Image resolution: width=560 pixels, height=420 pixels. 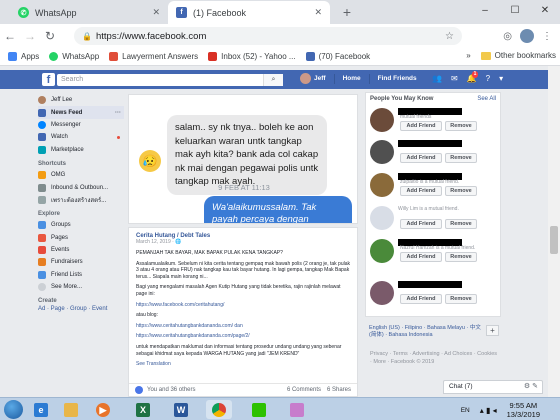 I want to click on facebook-logo: f, so click(x=48, y=79).